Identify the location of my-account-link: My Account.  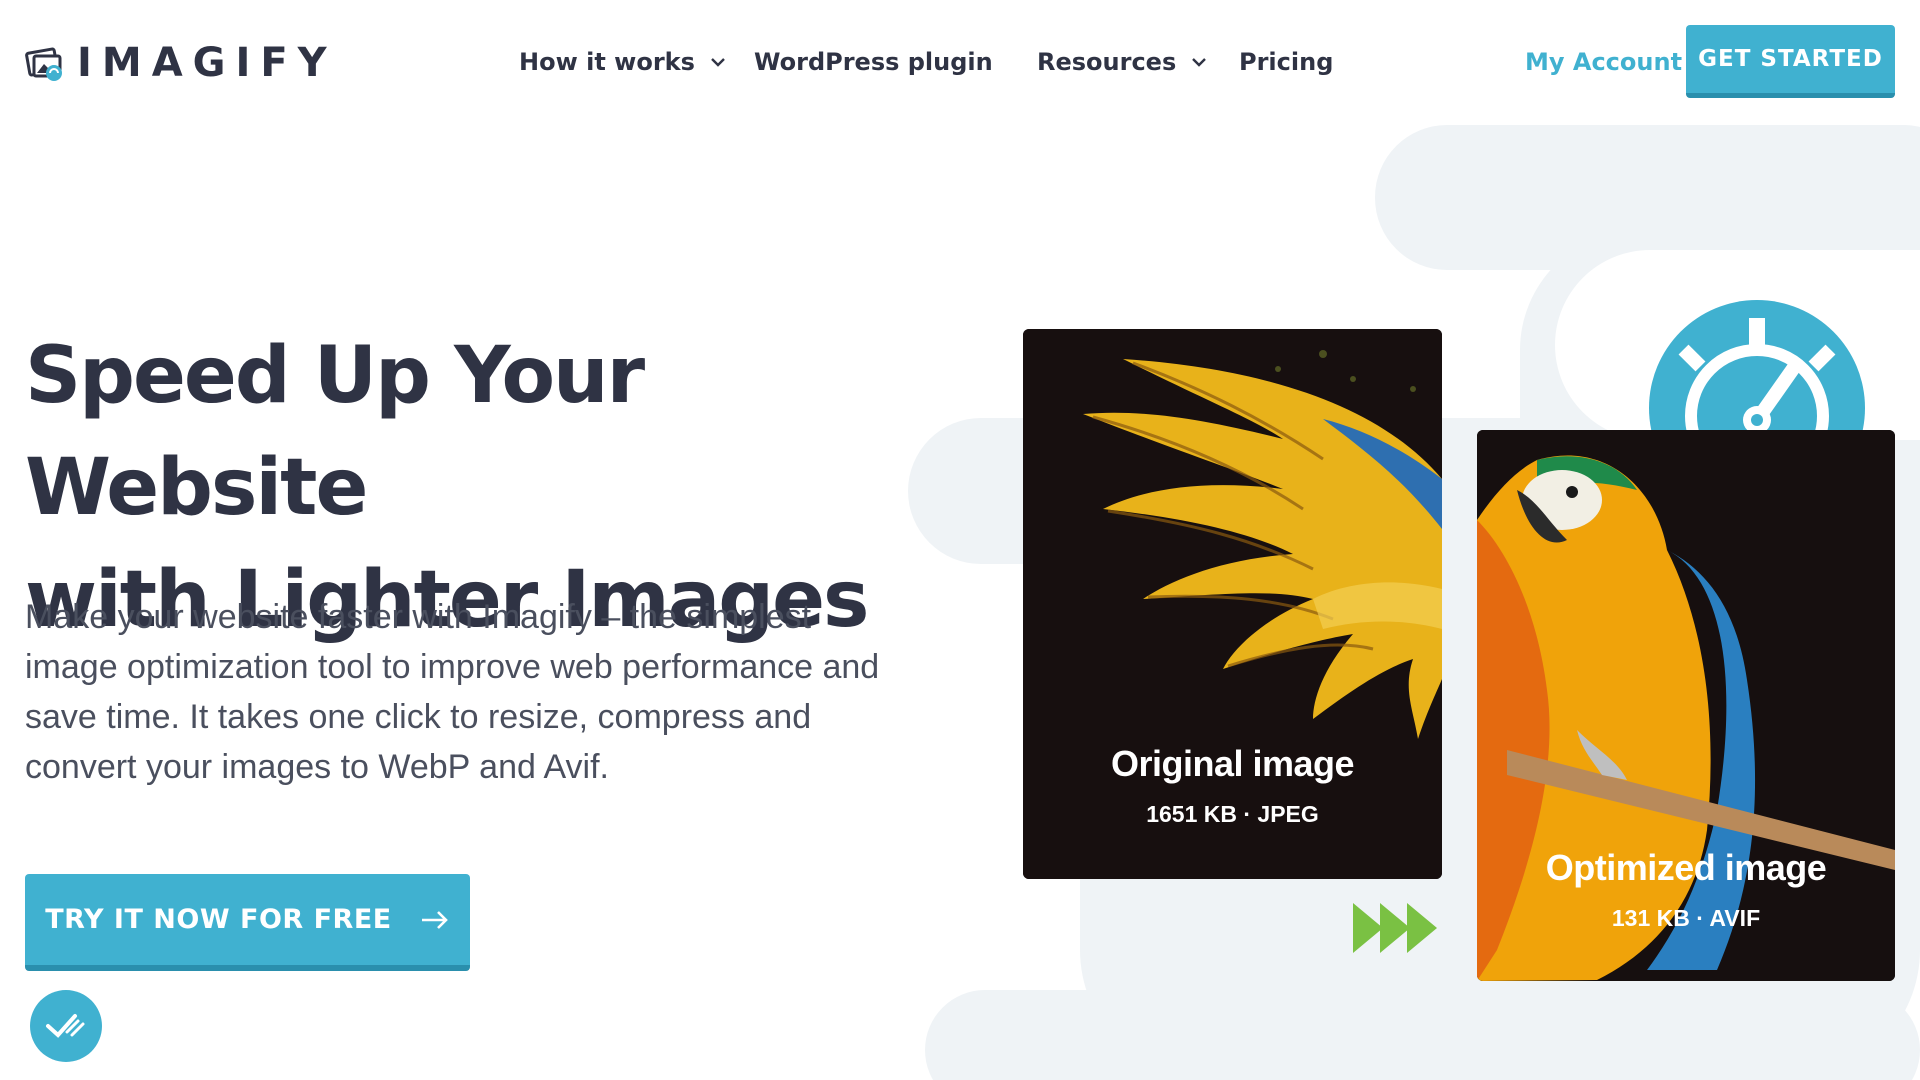
(1603, 62).